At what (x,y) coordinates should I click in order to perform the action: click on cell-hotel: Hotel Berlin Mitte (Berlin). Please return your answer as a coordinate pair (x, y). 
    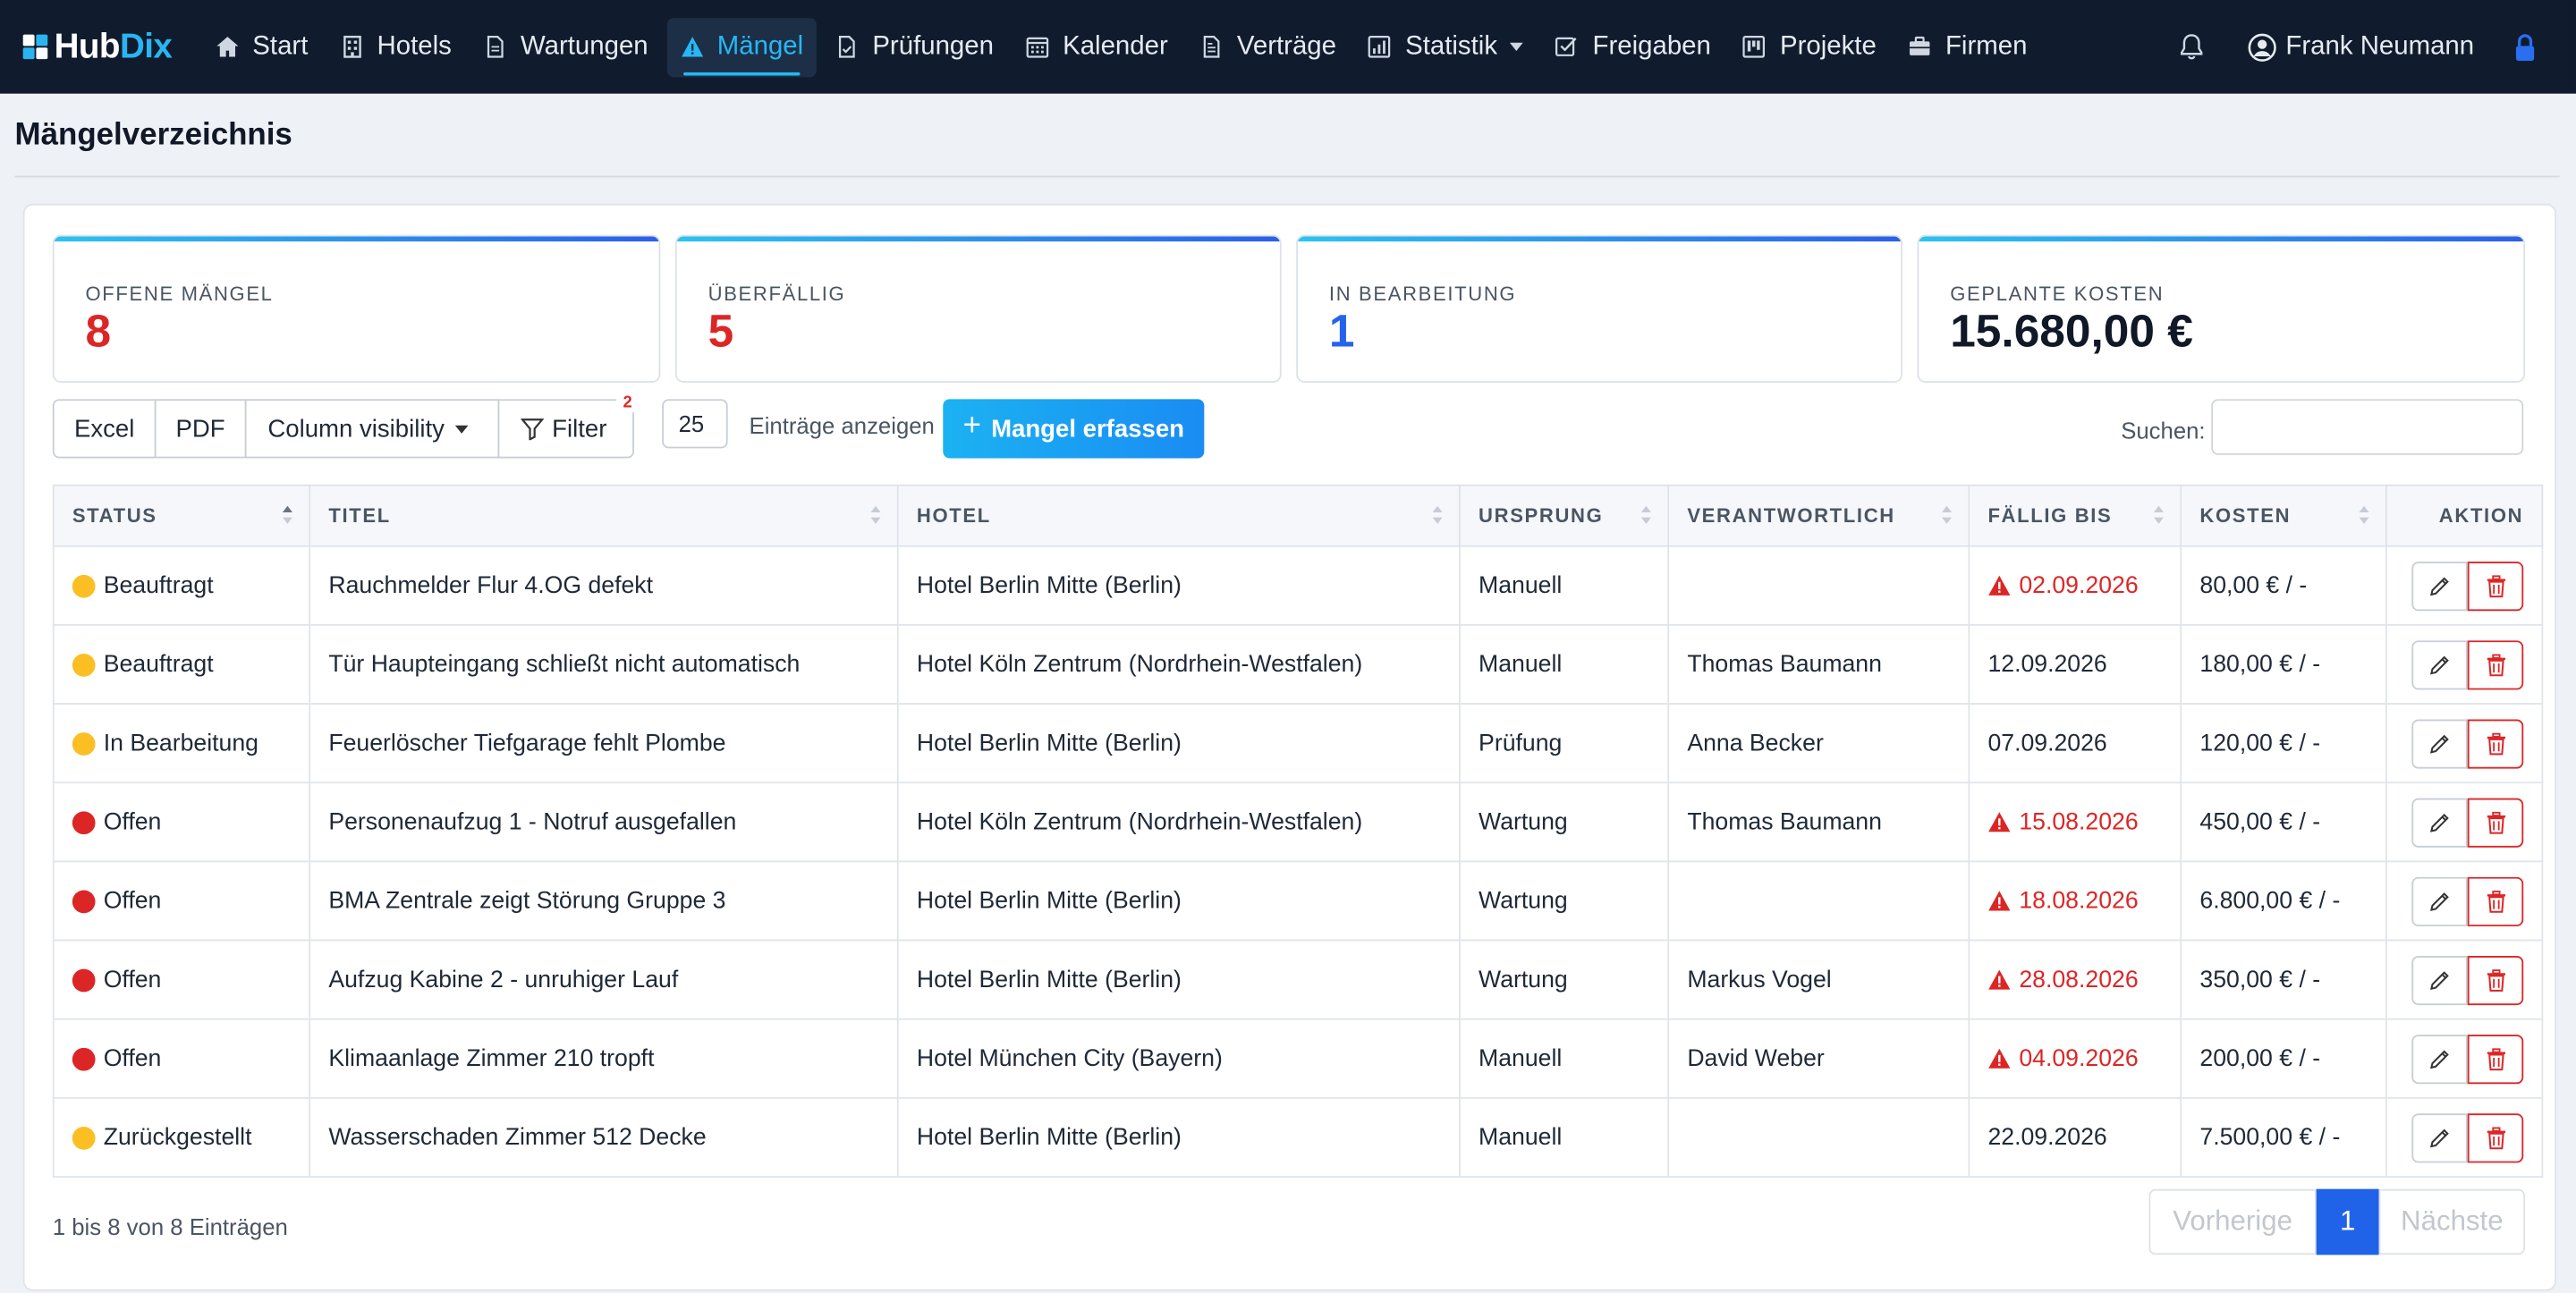
    Looking at the image, I should click on (1178, 744).